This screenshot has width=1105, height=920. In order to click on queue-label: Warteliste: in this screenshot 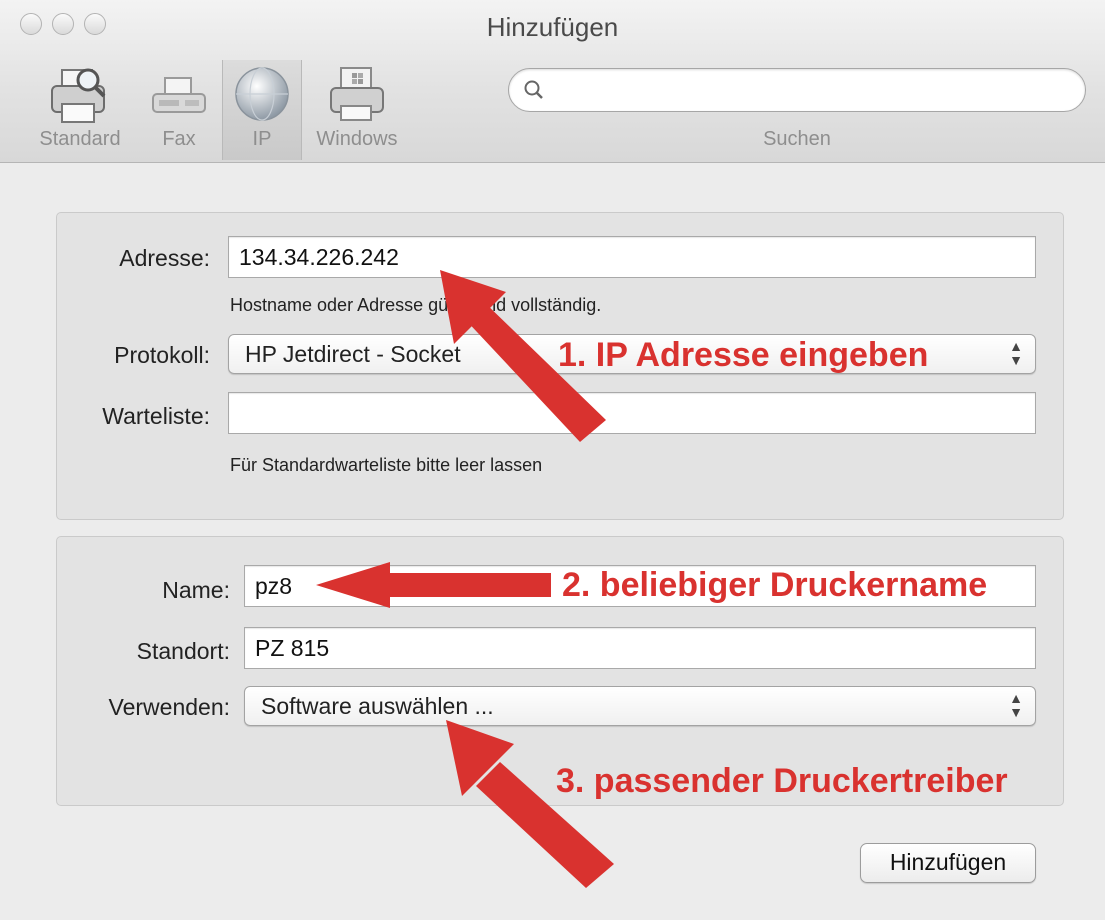, I will do `click(156, 416)`.